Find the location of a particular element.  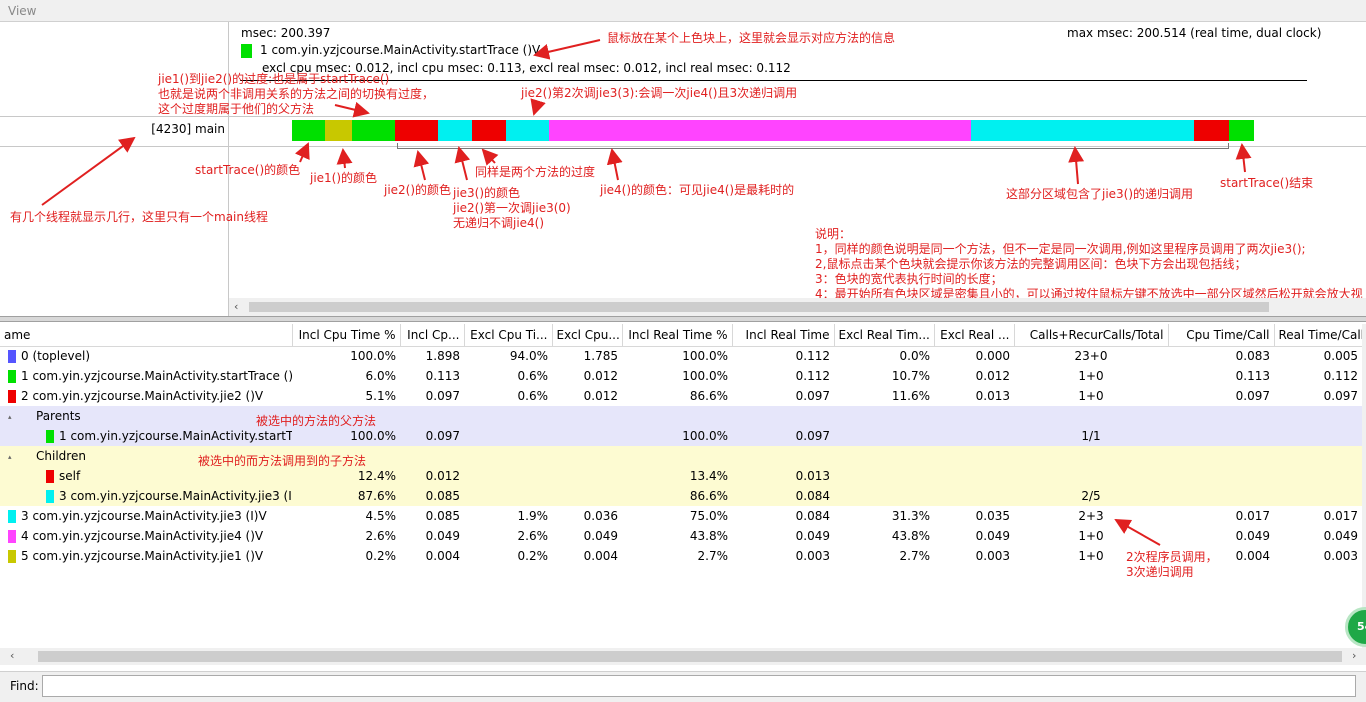

table-cell: 0.112 is located at coordinates (812, 376).